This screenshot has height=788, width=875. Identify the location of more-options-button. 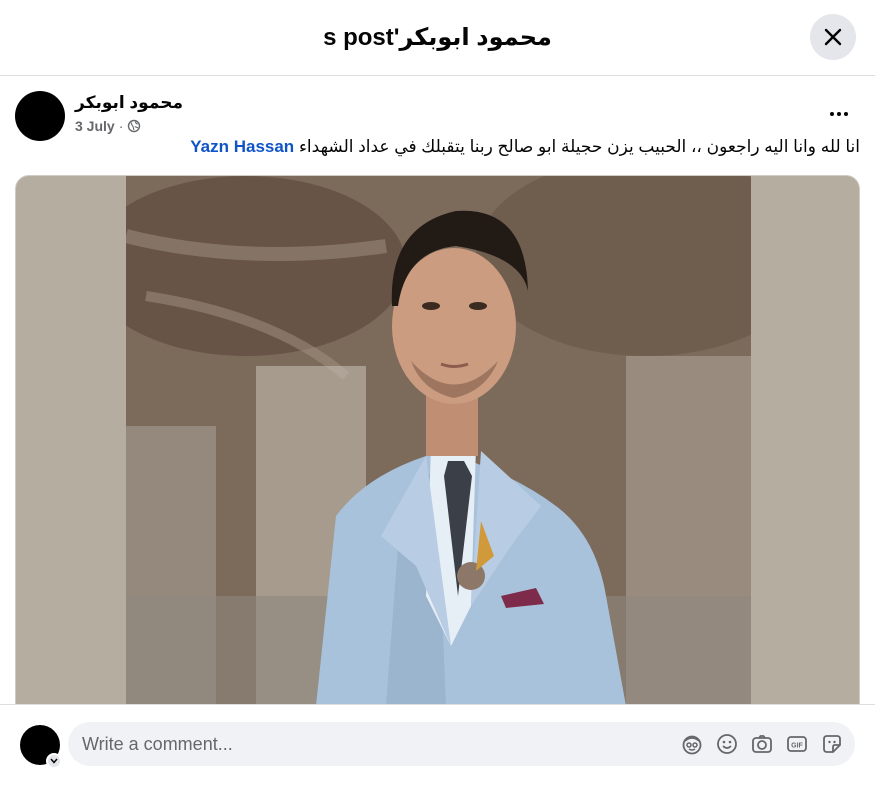
(839, 114).